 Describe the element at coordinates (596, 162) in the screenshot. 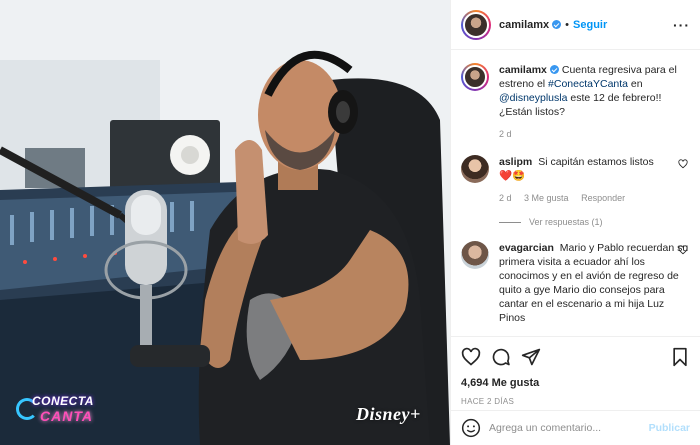

I see `comment-text: Si capitán estamos listos` at that location.